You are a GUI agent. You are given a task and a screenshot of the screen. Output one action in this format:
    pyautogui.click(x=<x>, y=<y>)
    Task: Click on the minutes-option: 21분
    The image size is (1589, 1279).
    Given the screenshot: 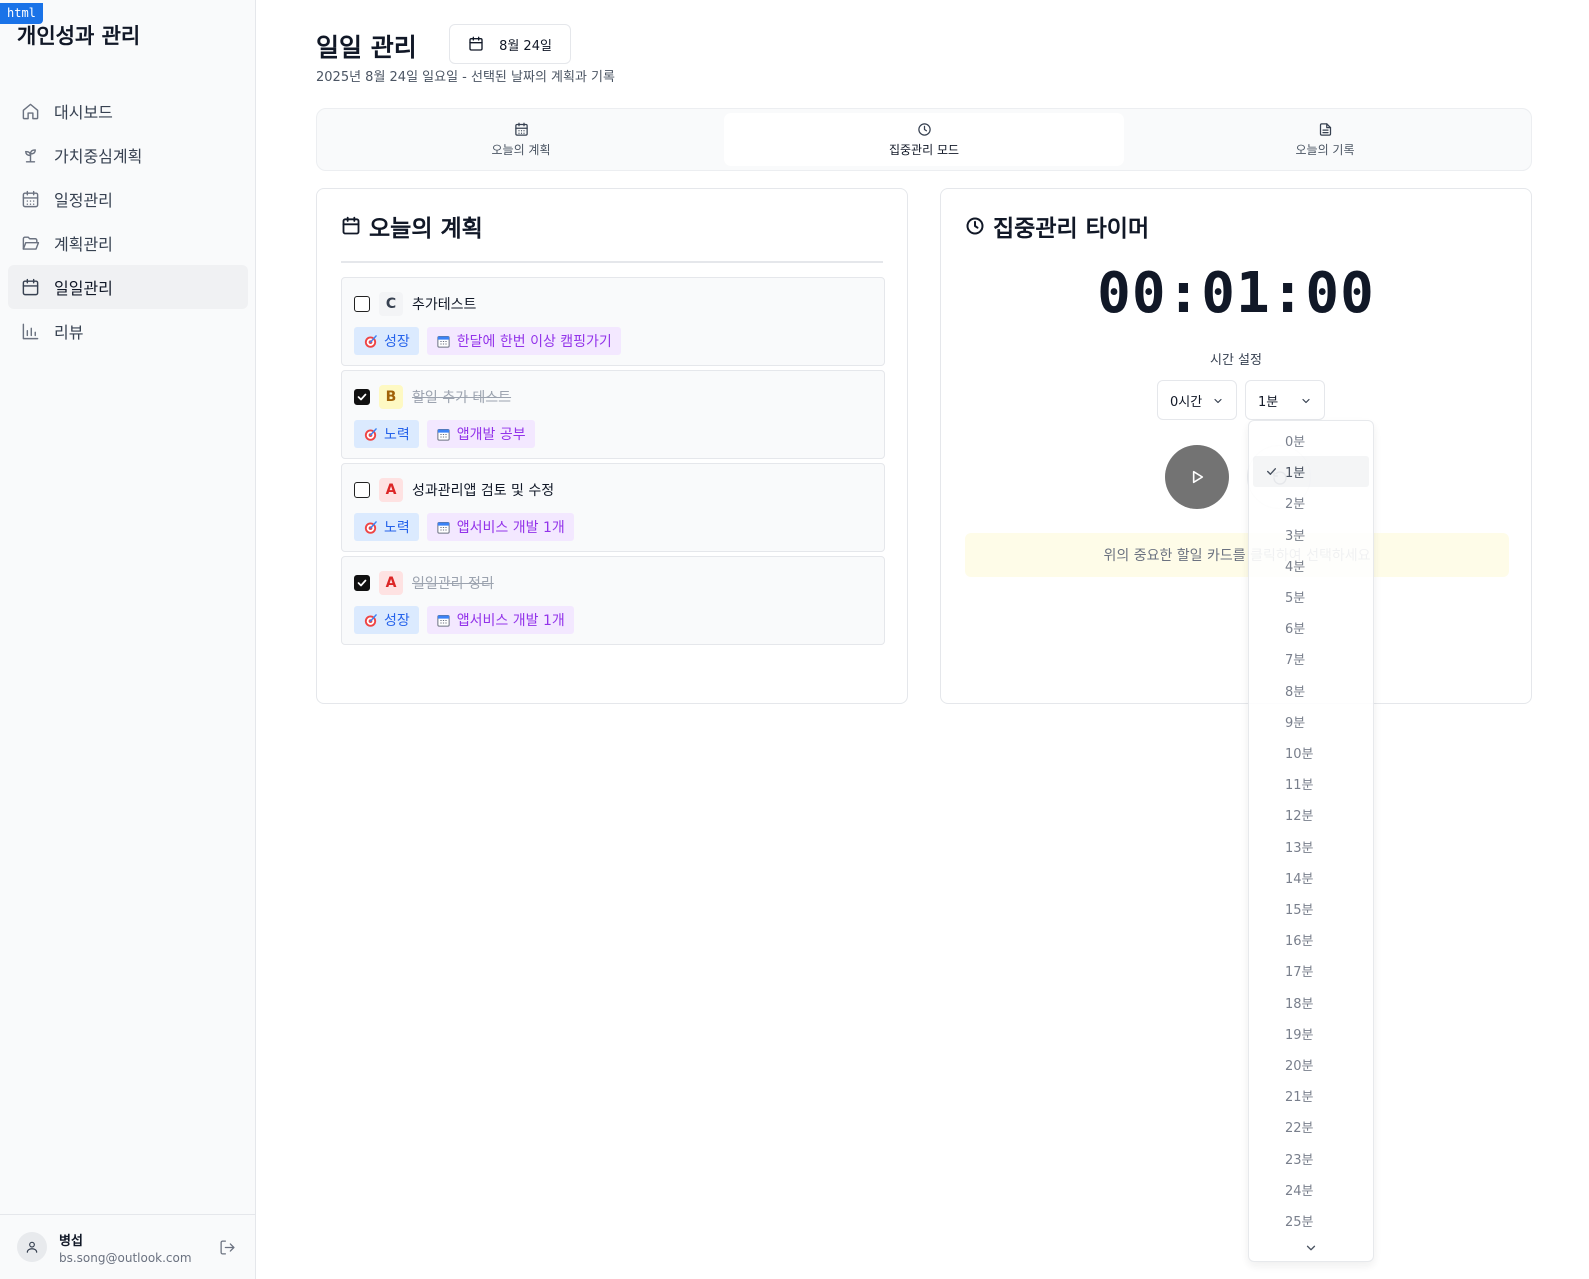 What is the action you would take?
    pyautogui.click(x=1311, y=1095)
    